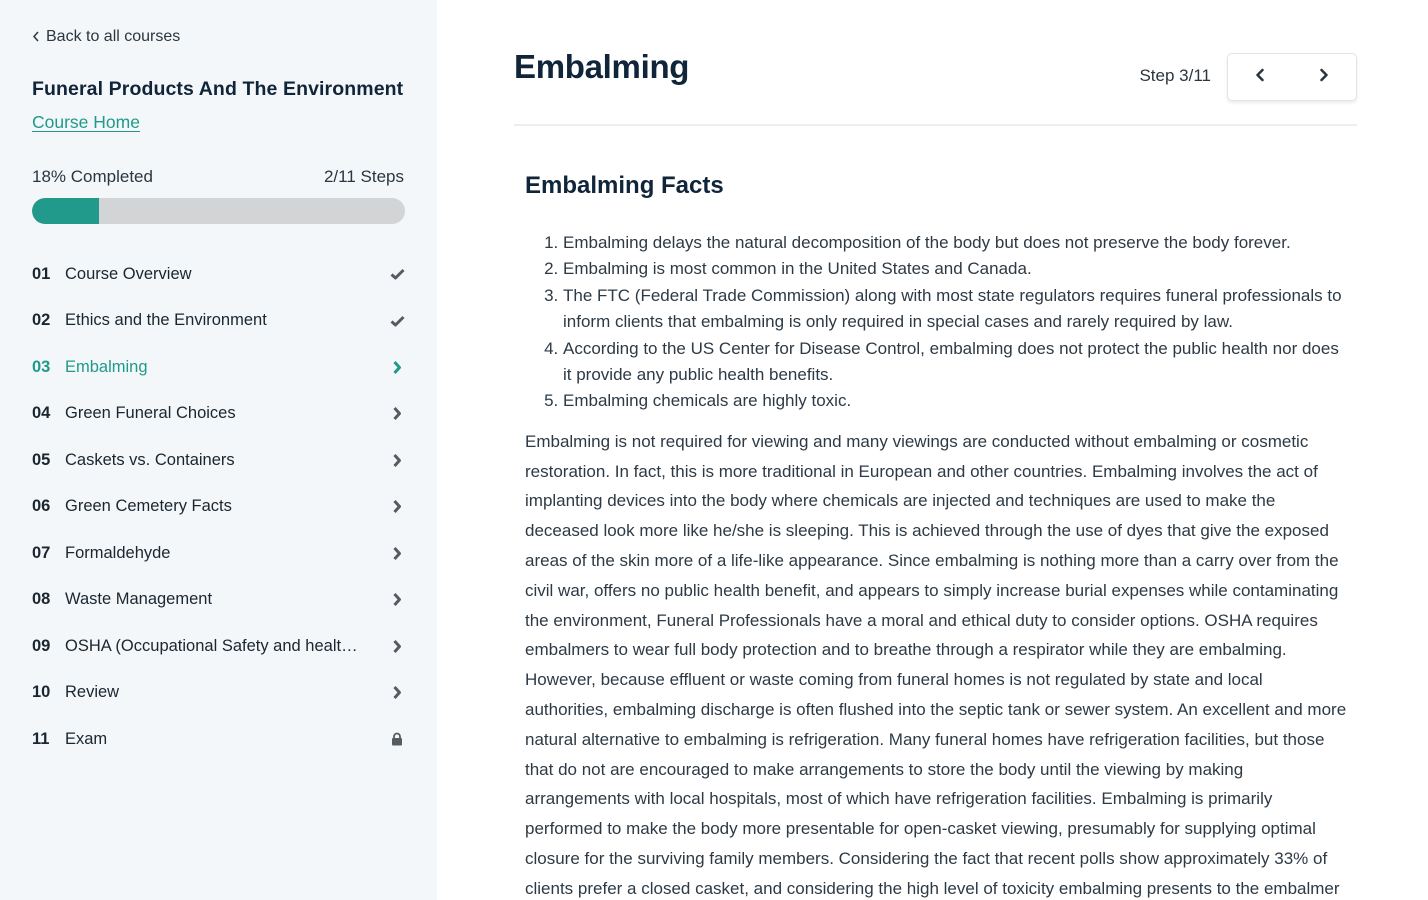 The height and width of the screenshot is (900, 1428). What do you see at coordinates (86, 738) in the screenshot?
I see `step-title: Exam` at bounding box center [86, 738].